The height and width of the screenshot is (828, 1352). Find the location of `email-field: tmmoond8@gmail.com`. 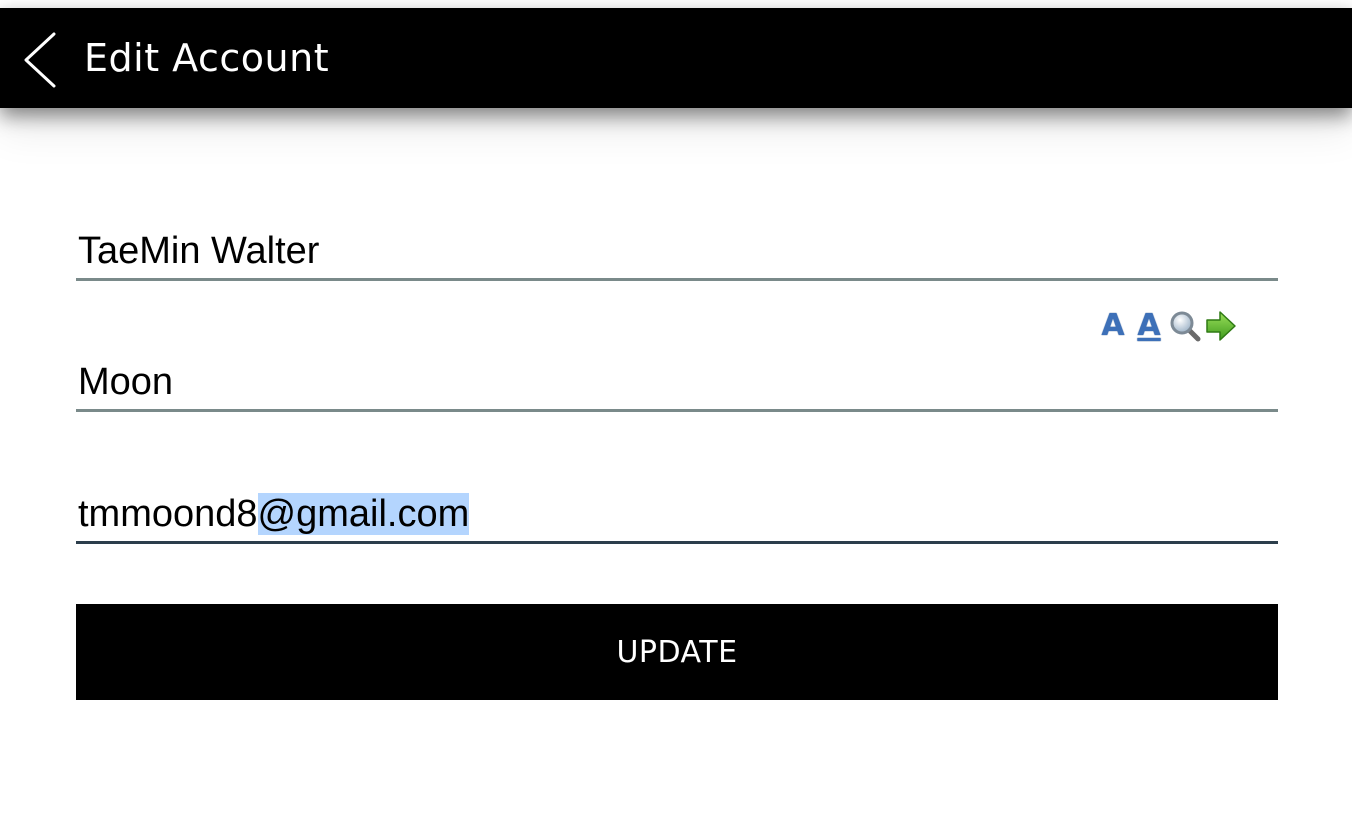

email-field: tmmoond8@gmail.com is located at coordinates (677, 513).